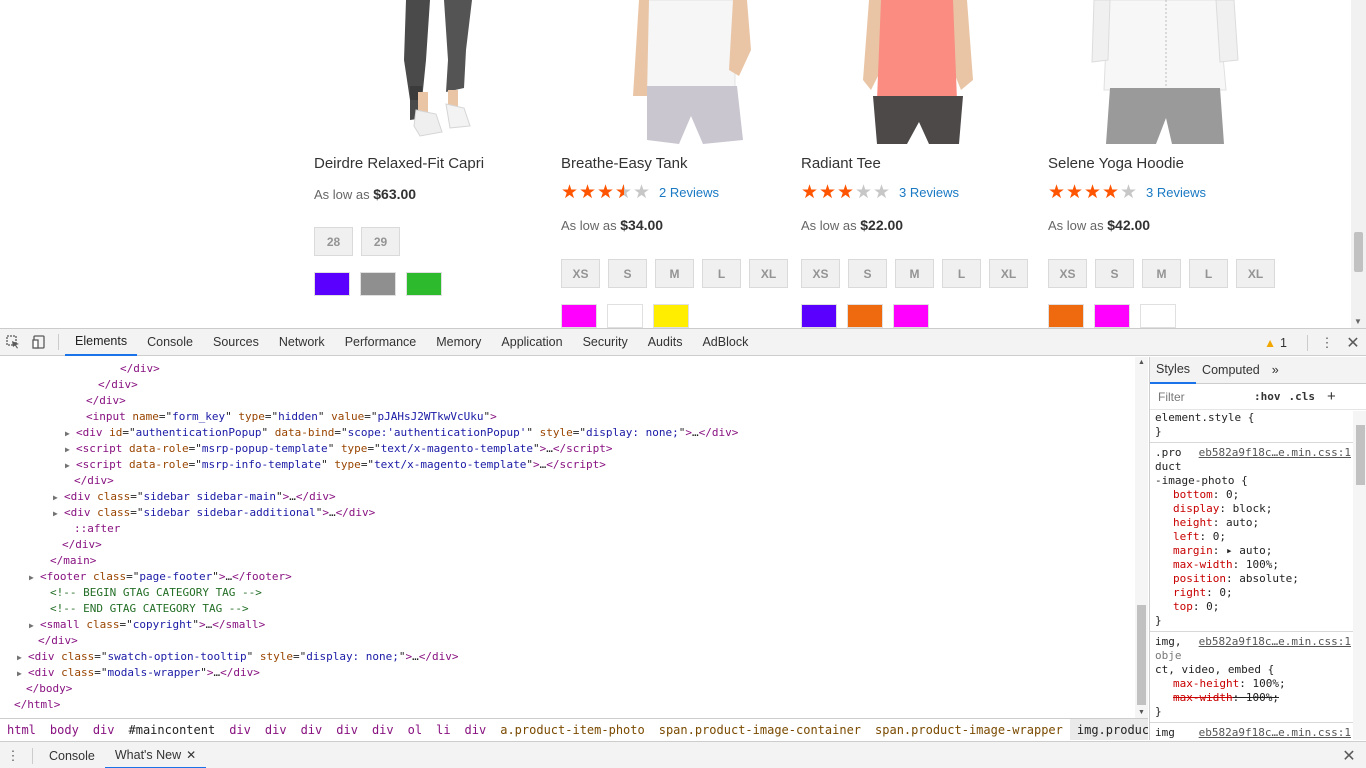 The image size is (1366, 768). What do you see at coordinates (1251, 537) in the screenshot?
I see `css-property: left: 0;` at bounding box center [1251, 537].